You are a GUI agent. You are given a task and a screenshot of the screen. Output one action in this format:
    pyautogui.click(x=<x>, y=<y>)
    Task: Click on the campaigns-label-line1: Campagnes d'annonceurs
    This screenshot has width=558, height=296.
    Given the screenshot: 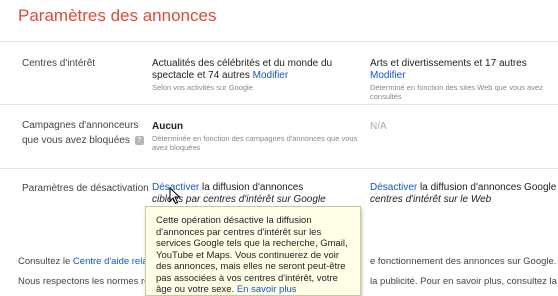 What is the action you would take?
    pyautogui.click(x=80, y=125)
    